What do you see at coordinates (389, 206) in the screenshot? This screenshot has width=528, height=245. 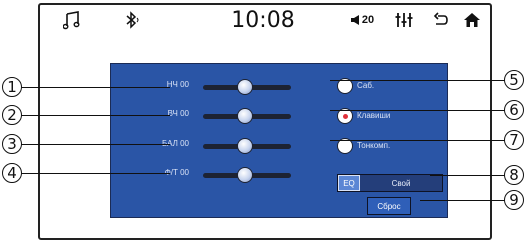 I see `reset-button: Сброс` at bounding box center [389, 206].